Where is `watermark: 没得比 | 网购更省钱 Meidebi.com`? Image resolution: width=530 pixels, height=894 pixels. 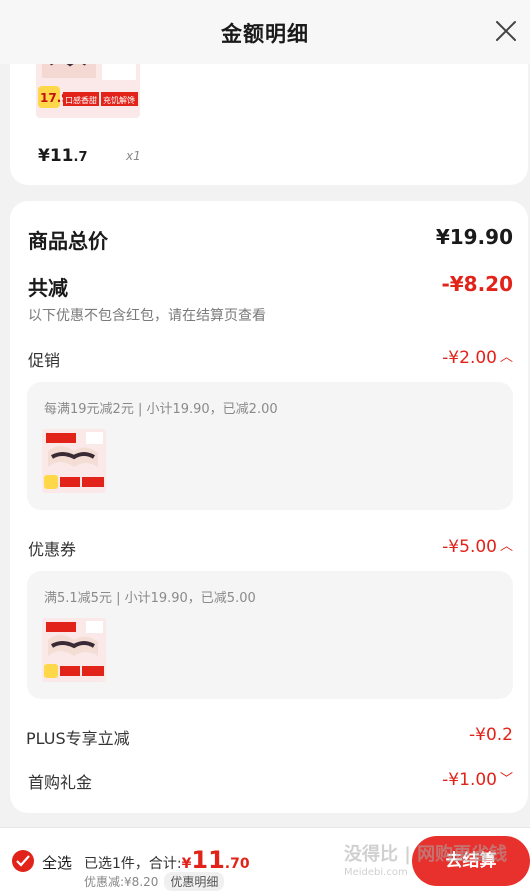
watermark: 没得比 | 网购更省钱 Meidebi.com is located at coordinates (434, 865).